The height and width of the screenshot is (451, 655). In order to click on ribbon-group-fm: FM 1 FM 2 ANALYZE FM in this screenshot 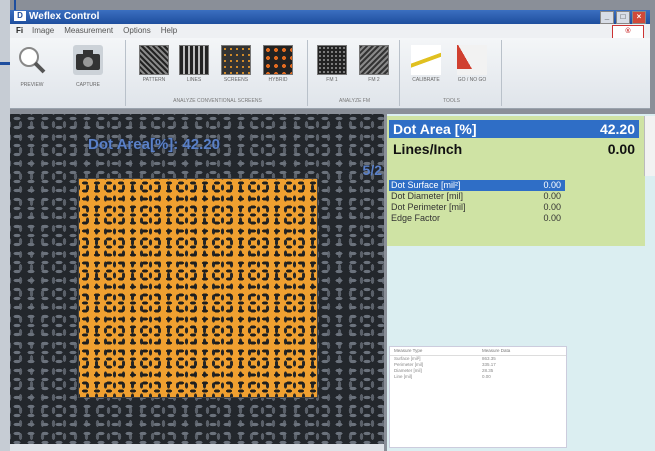, I will do `click(355, 73)`.